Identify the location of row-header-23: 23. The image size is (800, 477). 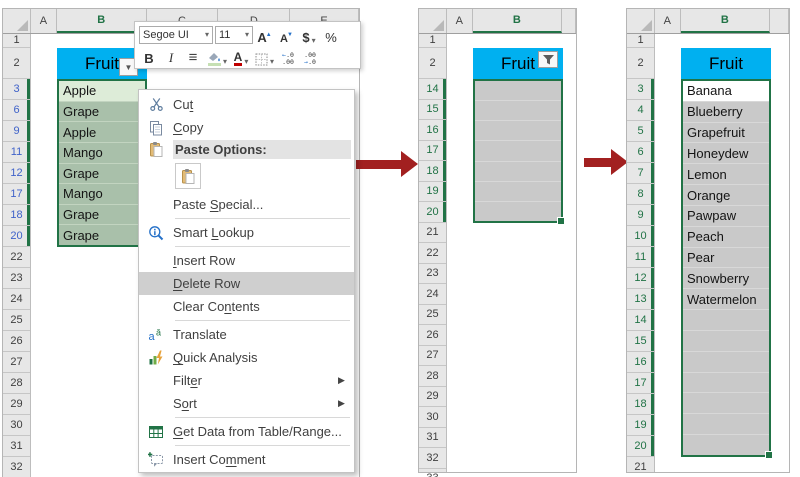
(432, 274).